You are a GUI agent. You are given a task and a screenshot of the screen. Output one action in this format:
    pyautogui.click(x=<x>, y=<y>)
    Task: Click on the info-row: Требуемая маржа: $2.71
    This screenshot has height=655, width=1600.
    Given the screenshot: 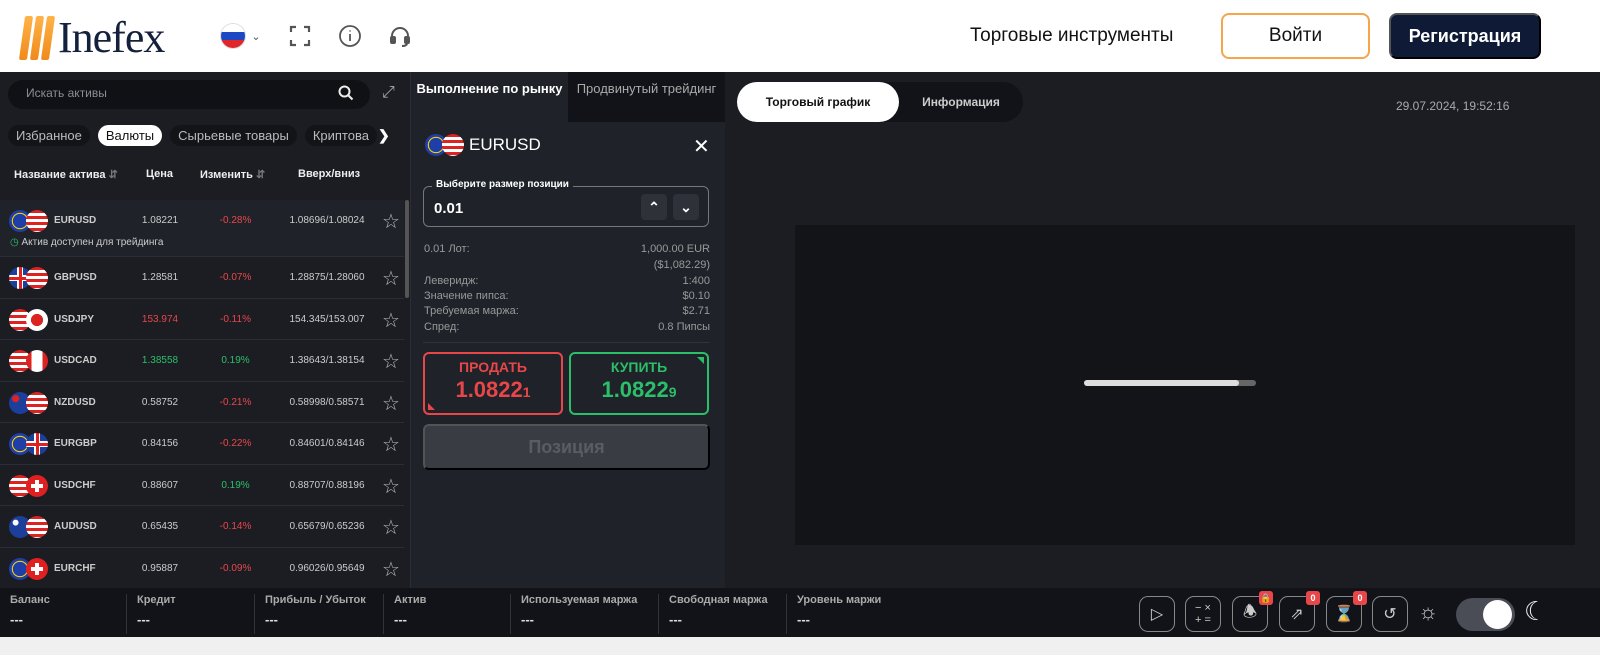 What is the action you would take?
    pyautogui.click(x=567, y=311)
    